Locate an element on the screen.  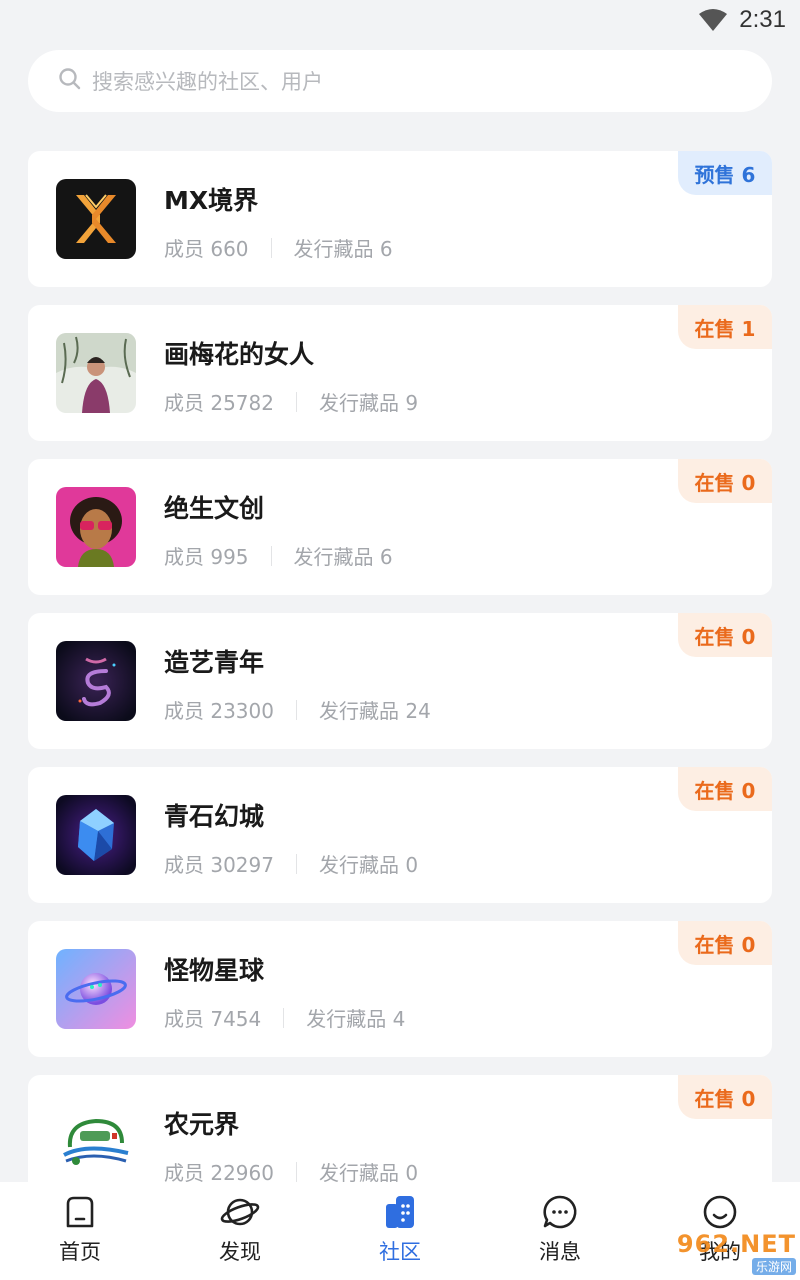
community-icon is located at coordinates (400, 1212).